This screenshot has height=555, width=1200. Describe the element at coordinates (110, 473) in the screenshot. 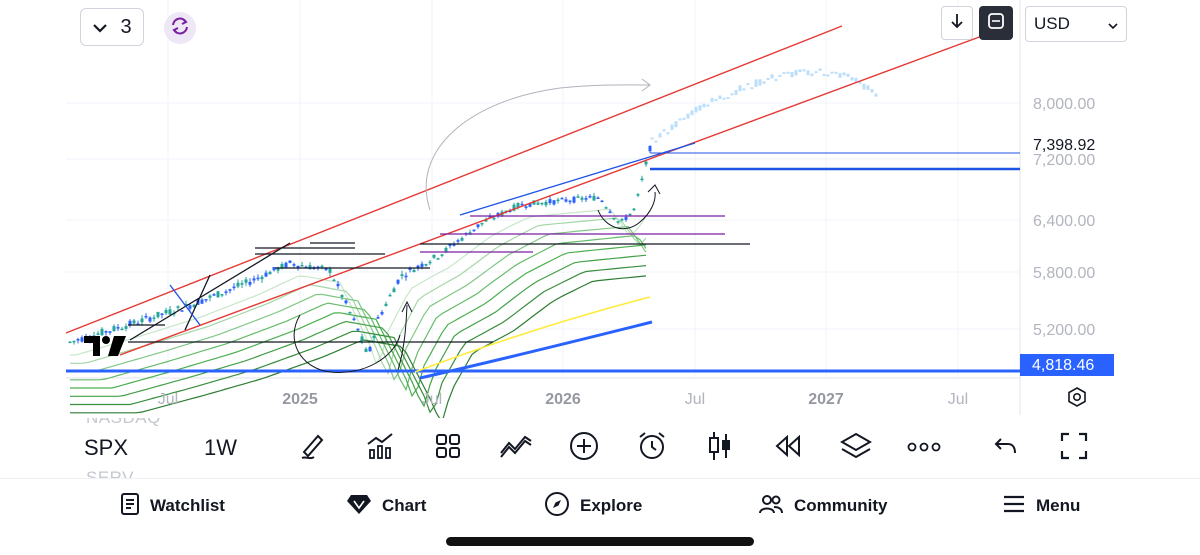

I see `next-symbol: SERV` at that location.